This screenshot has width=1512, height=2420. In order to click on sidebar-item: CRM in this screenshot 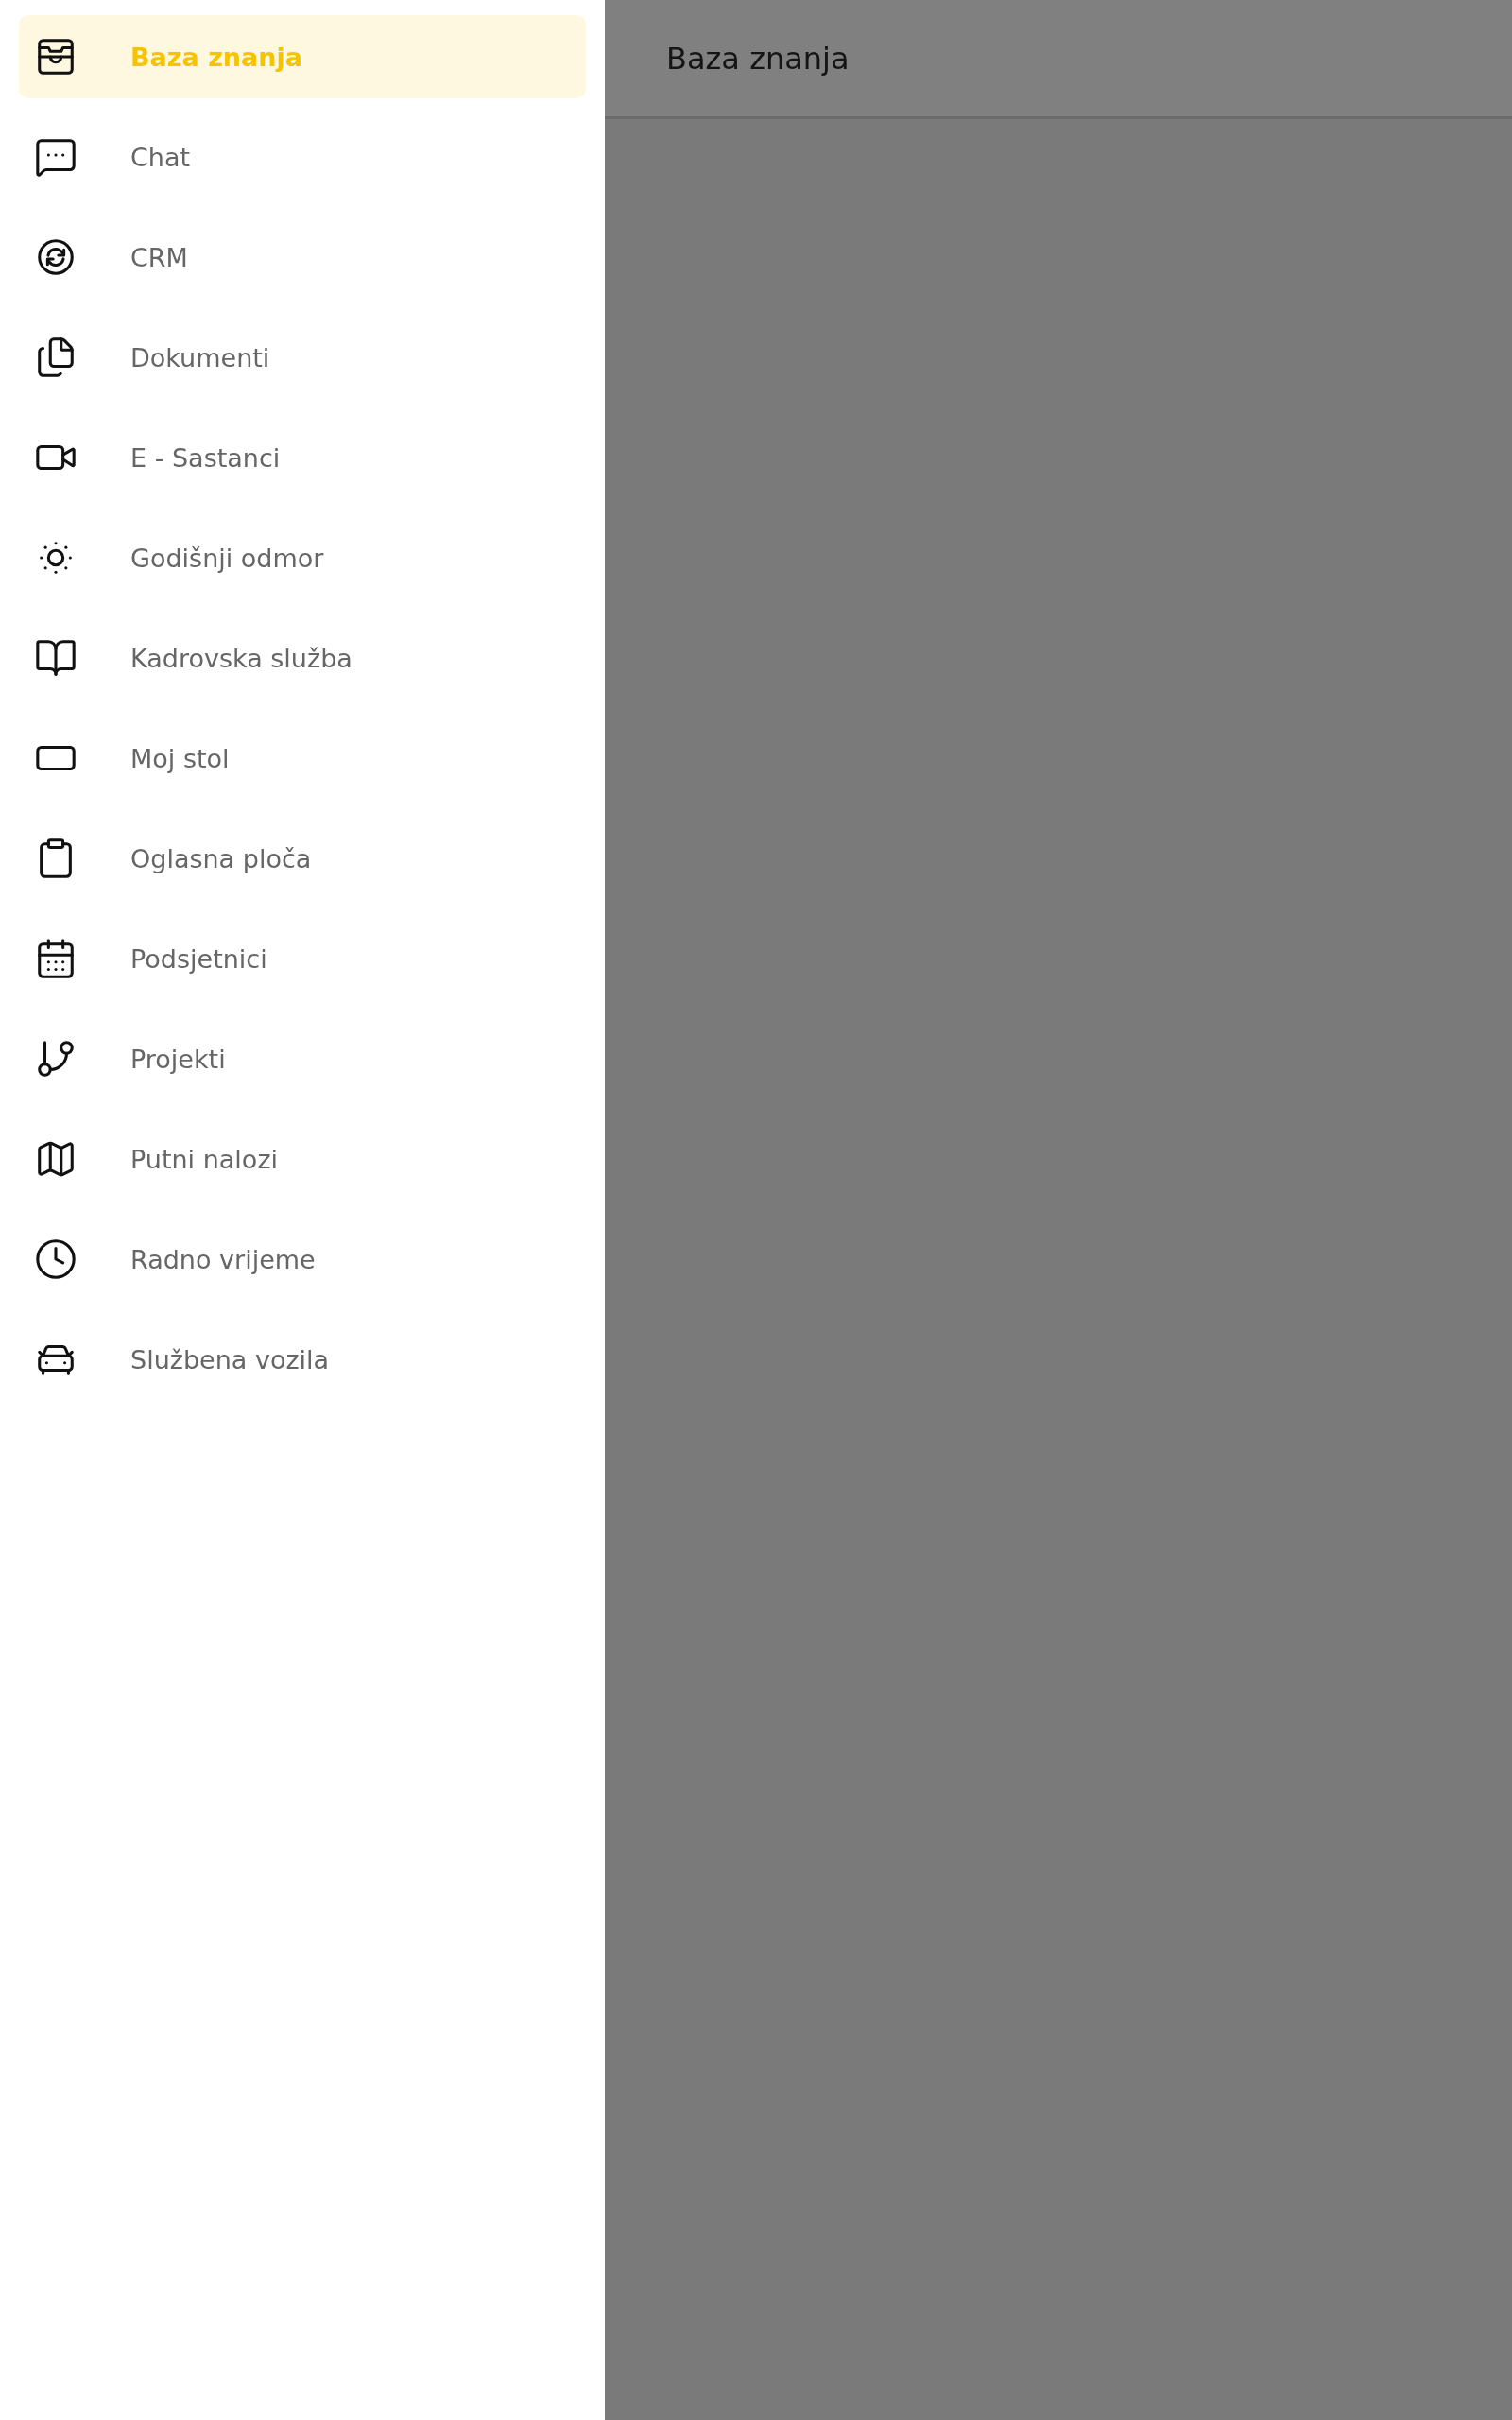, I will do `click(302, 257)`.